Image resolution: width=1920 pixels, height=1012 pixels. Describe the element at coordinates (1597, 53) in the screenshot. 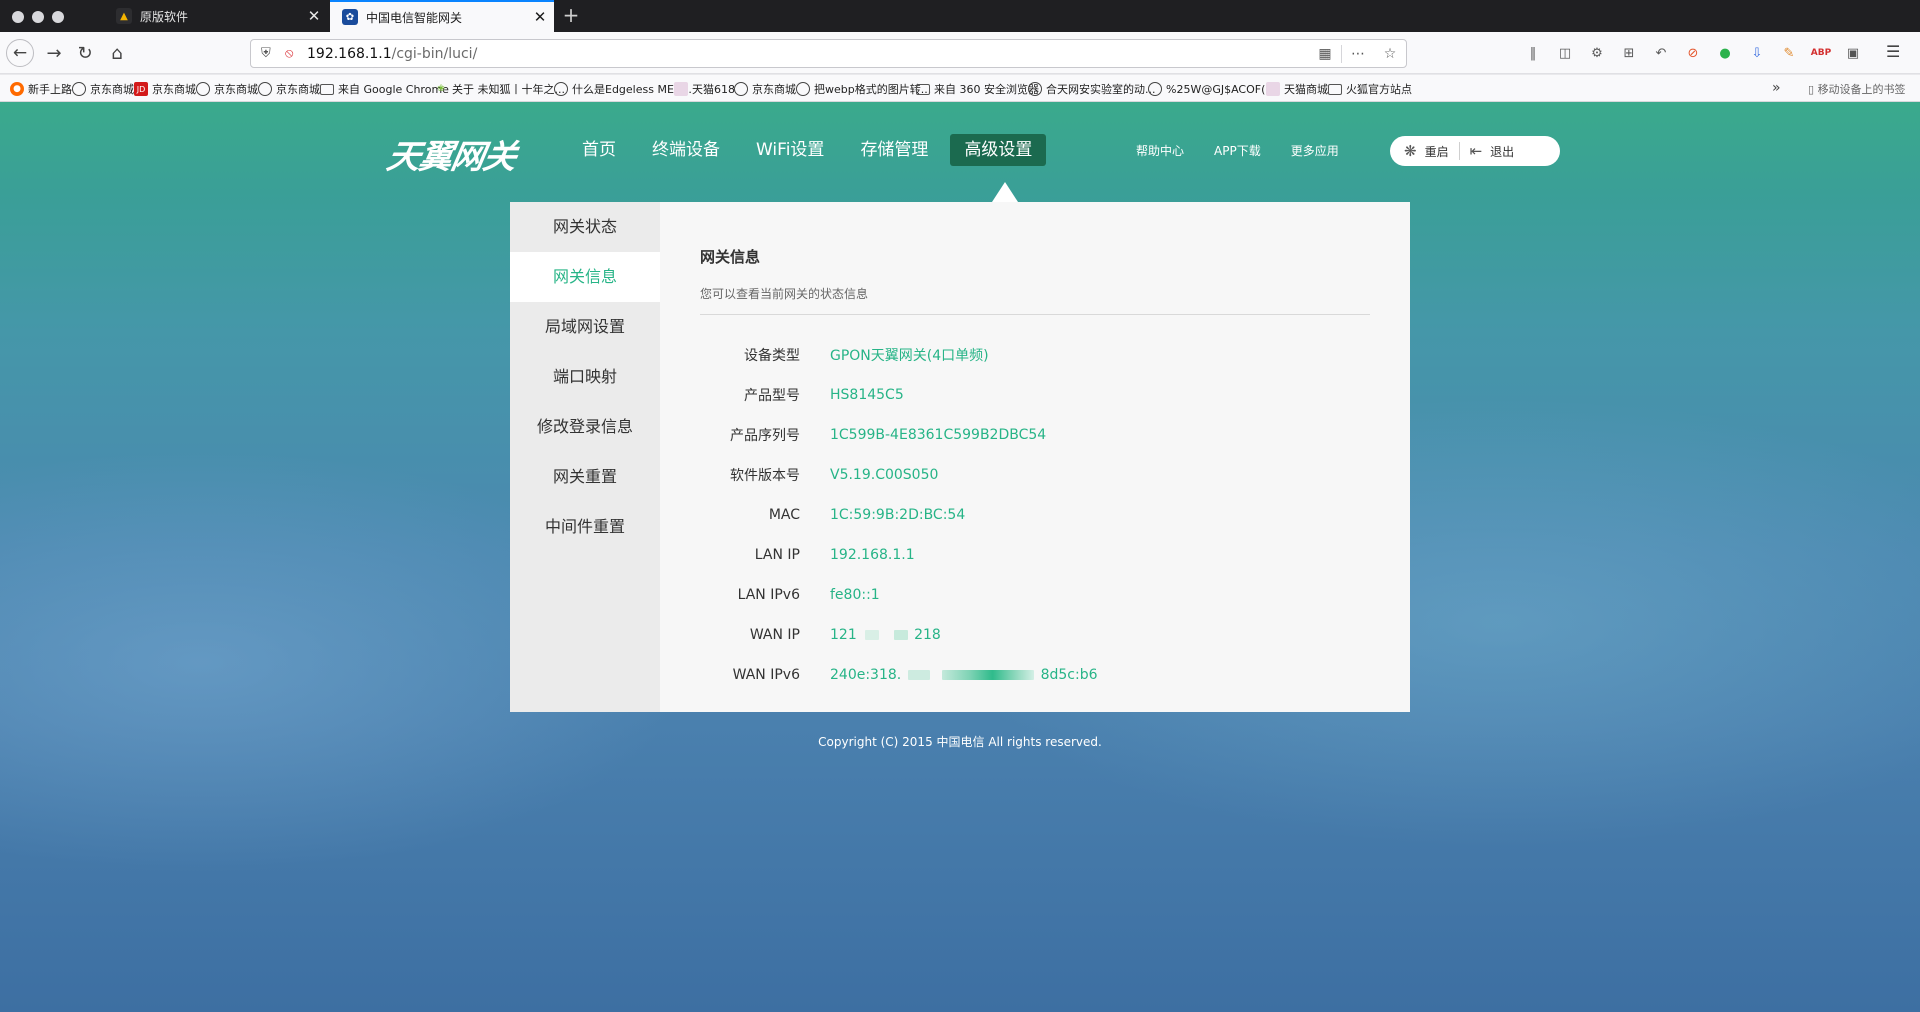

I see `extension-icon: ⚙` at that location.